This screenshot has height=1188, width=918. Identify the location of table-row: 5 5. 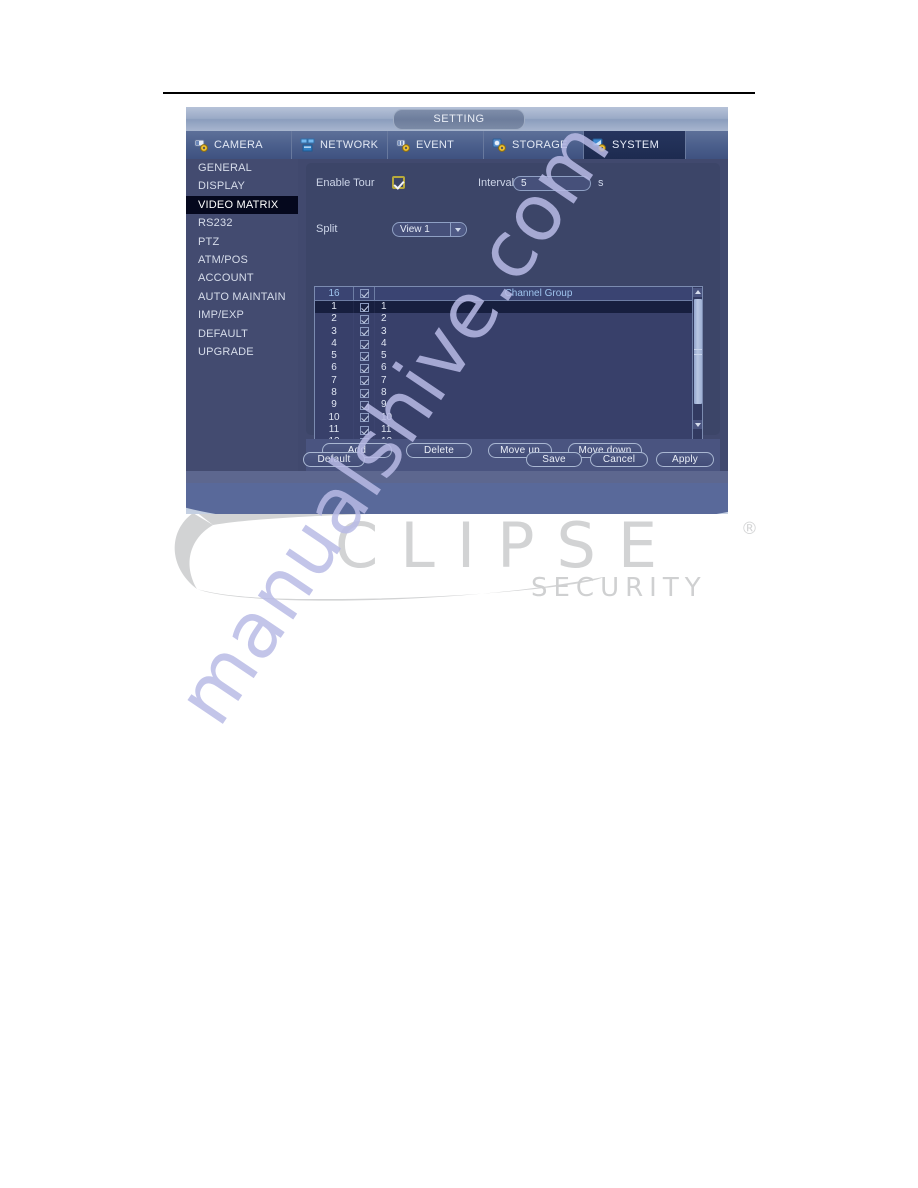
(508, 356).